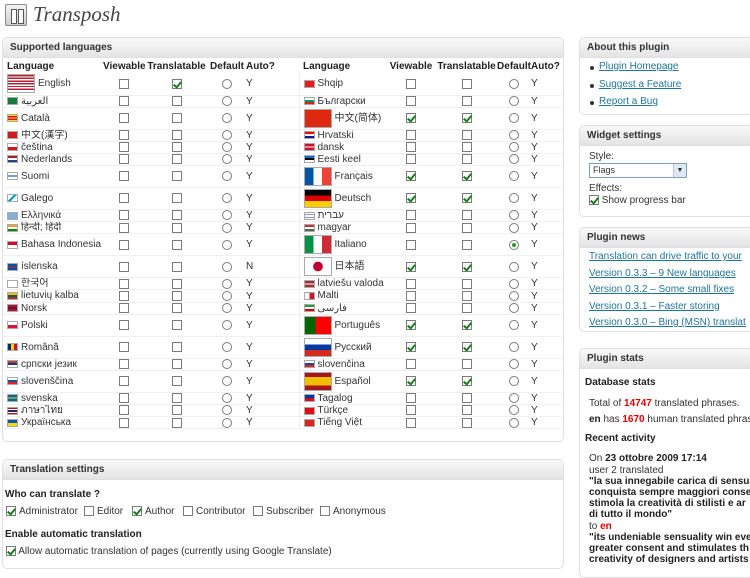 This screenshot has width=750, height=578. Describe the element at coordinates (103, 511) in the screenshot. I see `role-option: Editor` at that location.